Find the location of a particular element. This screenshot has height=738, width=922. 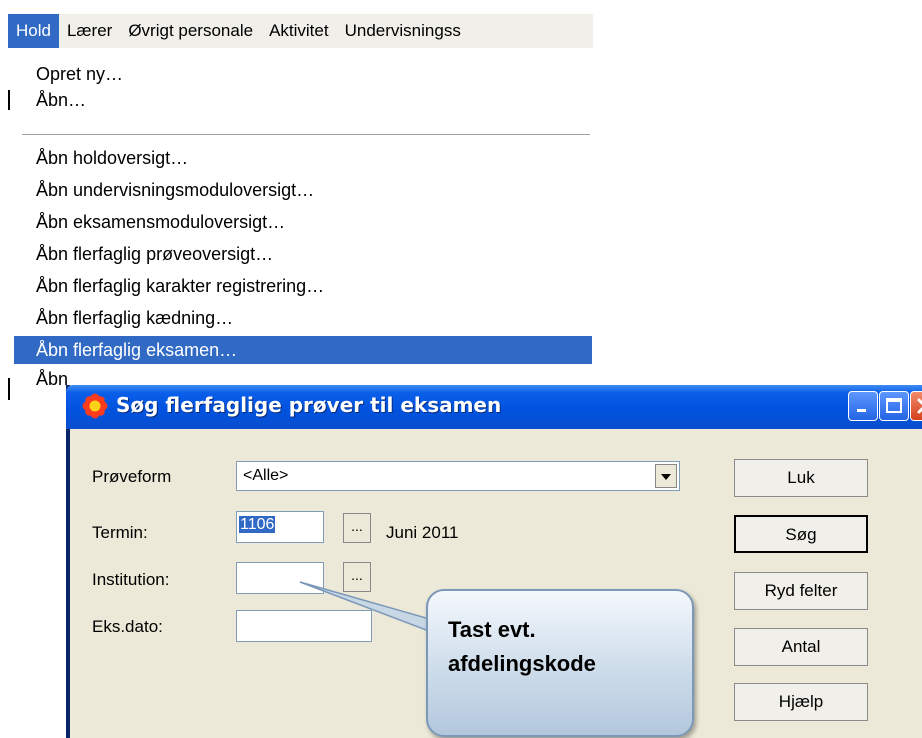

termin-description: Juni 2011 is located at coordinates (422, 532).